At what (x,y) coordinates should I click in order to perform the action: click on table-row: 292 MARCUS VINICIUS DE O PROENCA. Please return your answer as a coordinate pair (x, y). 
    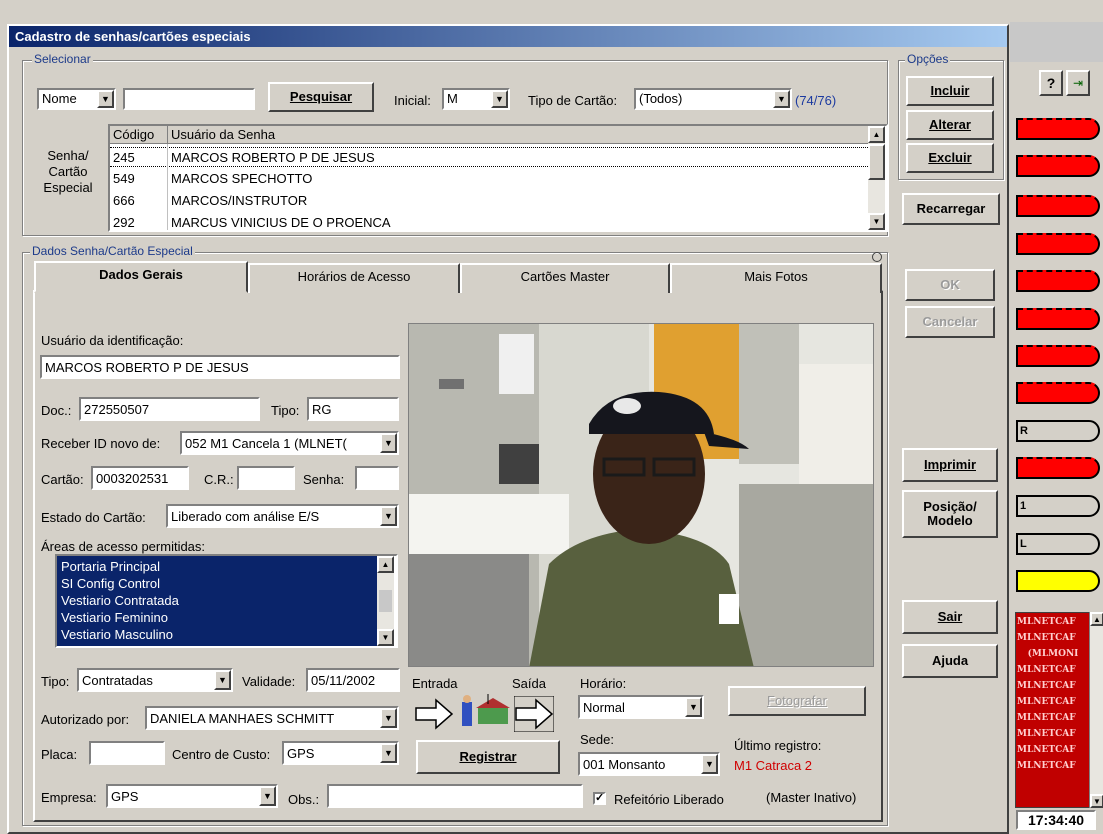
    Looking at the image, I should click on (489, 221).